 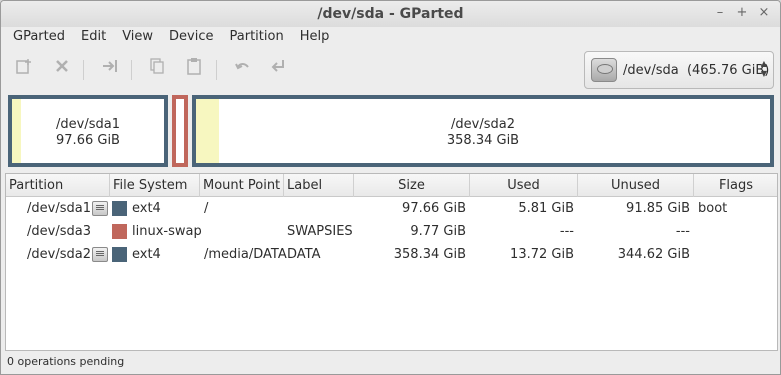 What do you see at coordinates (438, 231) in the screenshot?
I see `cell-size: 9.77 GiB` at bounding box center [438, 231].